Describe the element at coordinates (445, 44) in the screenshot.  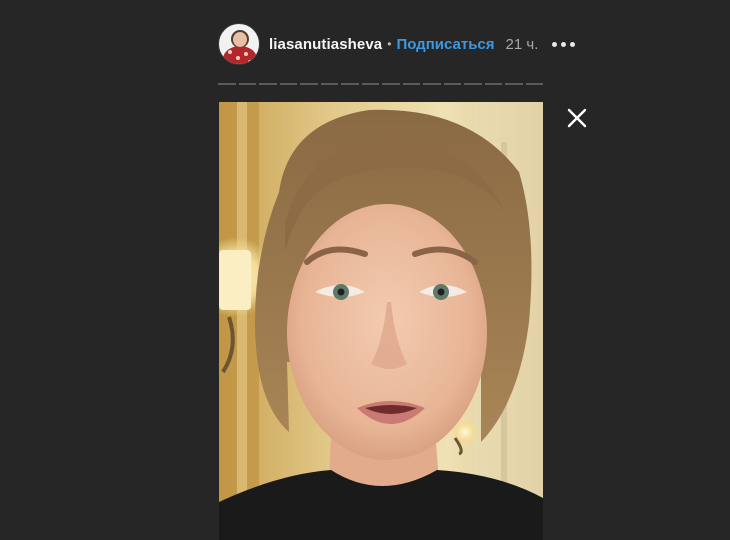
I see `follow-button: Подписаться` at that location.